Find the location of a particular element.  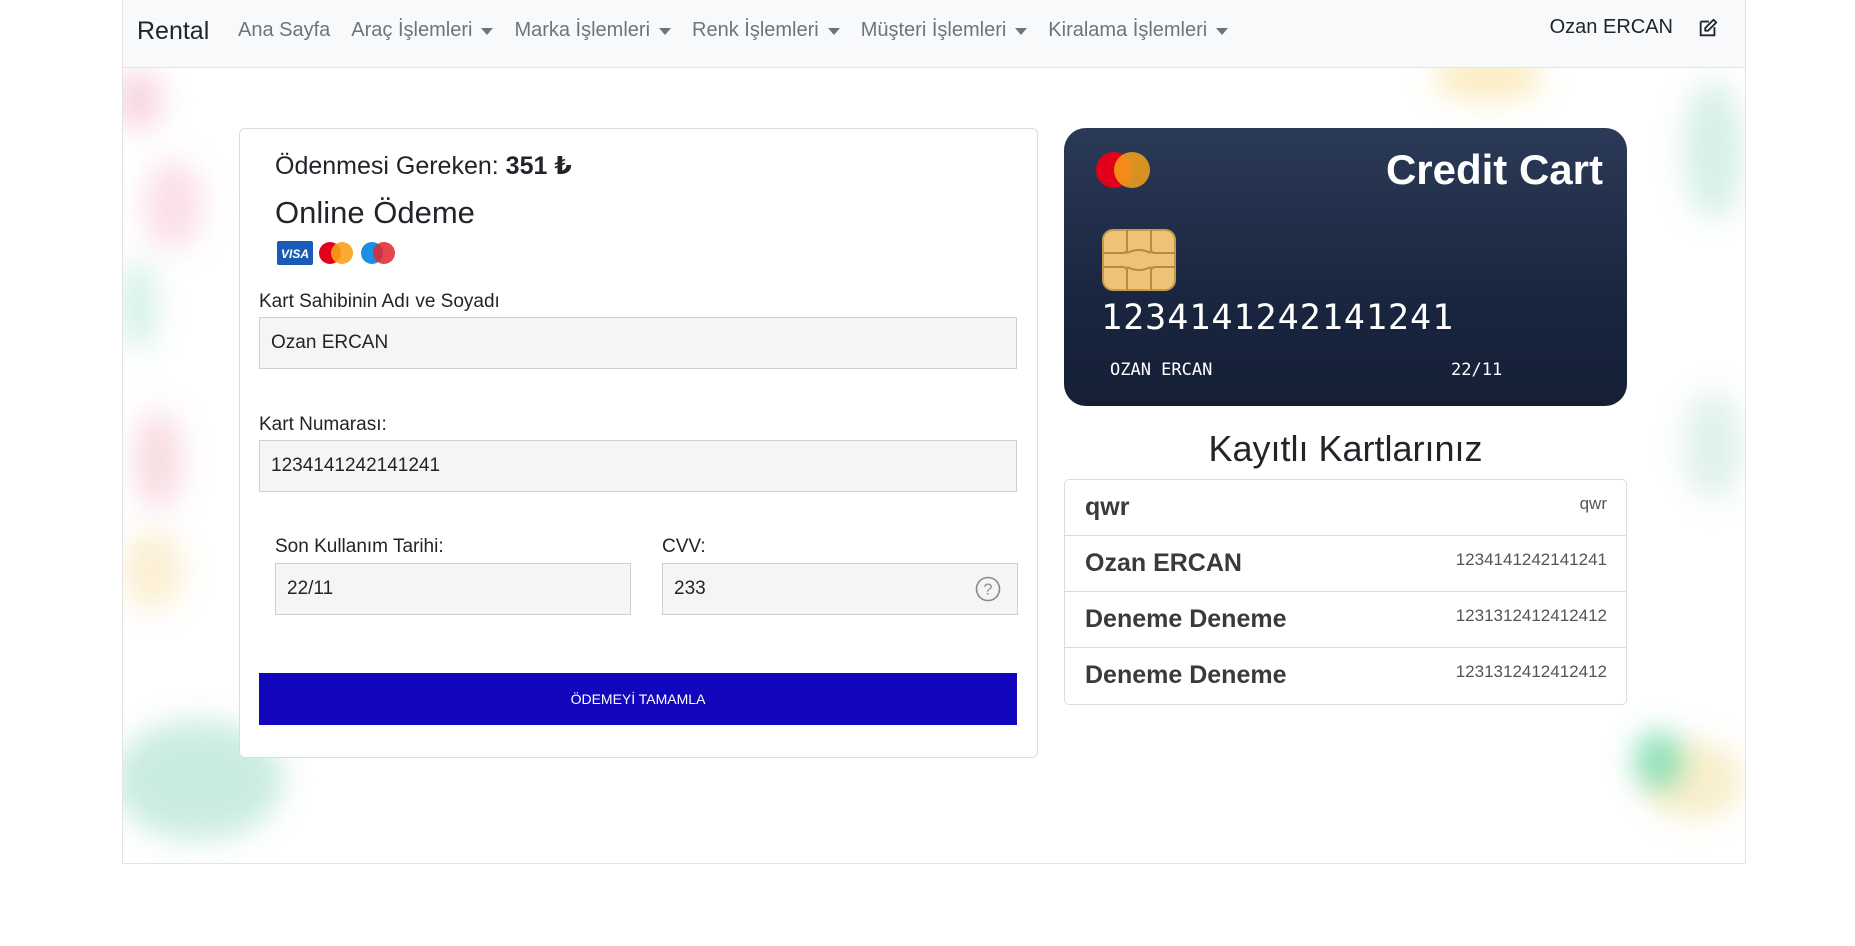

saved-card-number: 1234141242141241 is located at coordinates (1531, 559).